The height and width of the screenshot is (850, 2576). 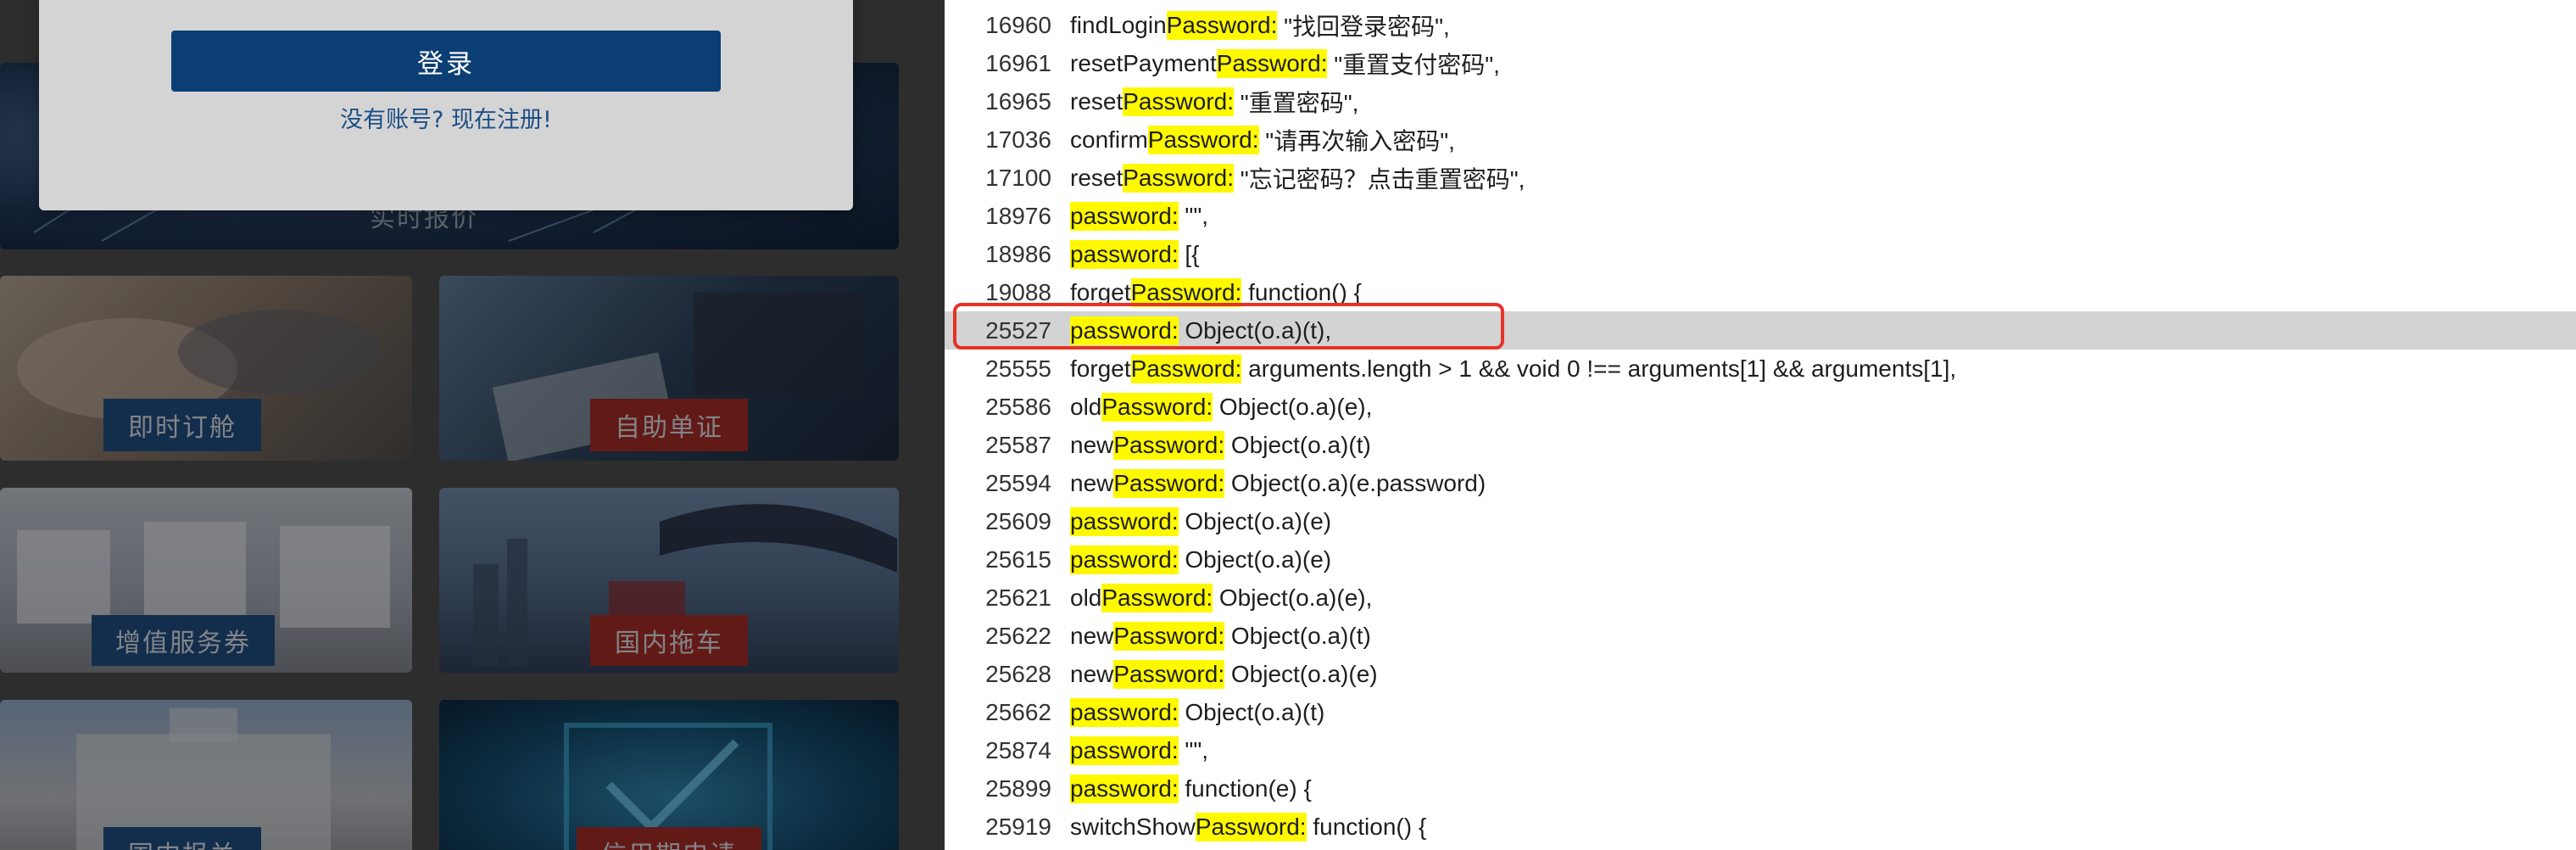 I want to click on code-rest: function(e) {, so click(x=1245, y=788).